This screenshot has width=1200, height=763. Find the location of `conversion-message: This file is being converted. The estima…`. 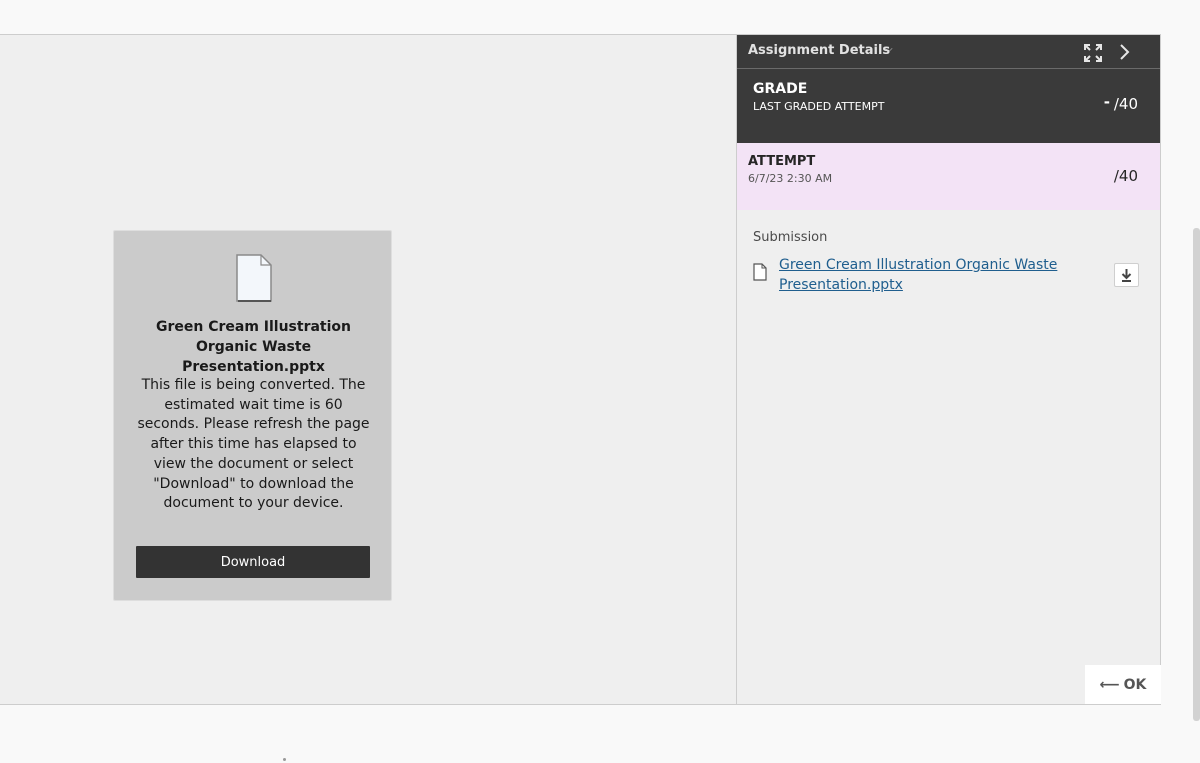

conversion-message: This file is being converted. The estima… is located at coordinates (253, 444).